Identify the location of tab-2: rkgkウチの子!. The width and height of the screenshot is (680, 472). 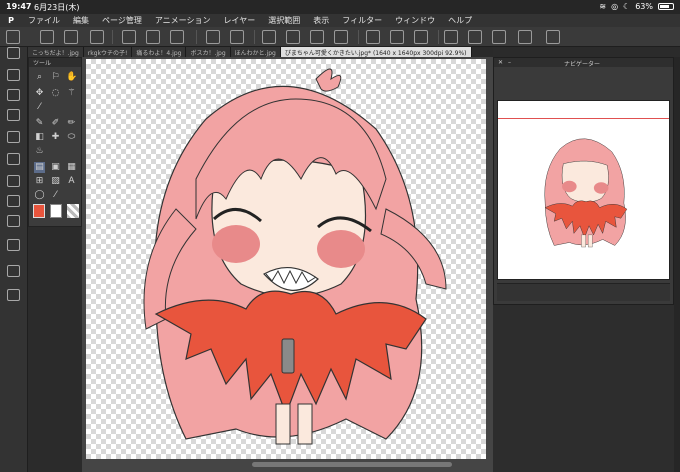
(108, 52).